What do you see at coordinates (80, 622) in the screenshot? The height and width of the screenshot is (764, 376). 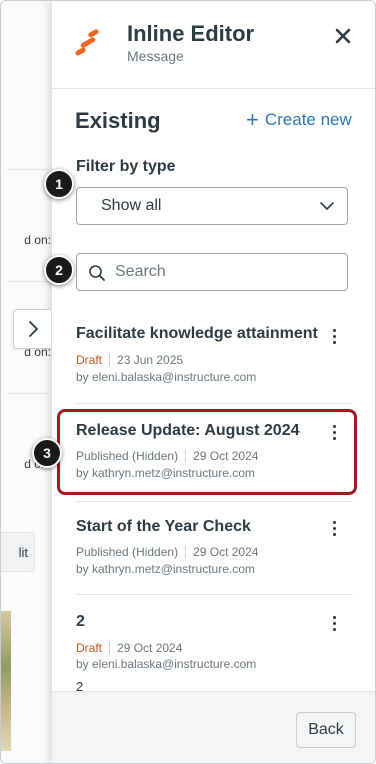 I see `message-title: 2` at bounding box center [80, 622].